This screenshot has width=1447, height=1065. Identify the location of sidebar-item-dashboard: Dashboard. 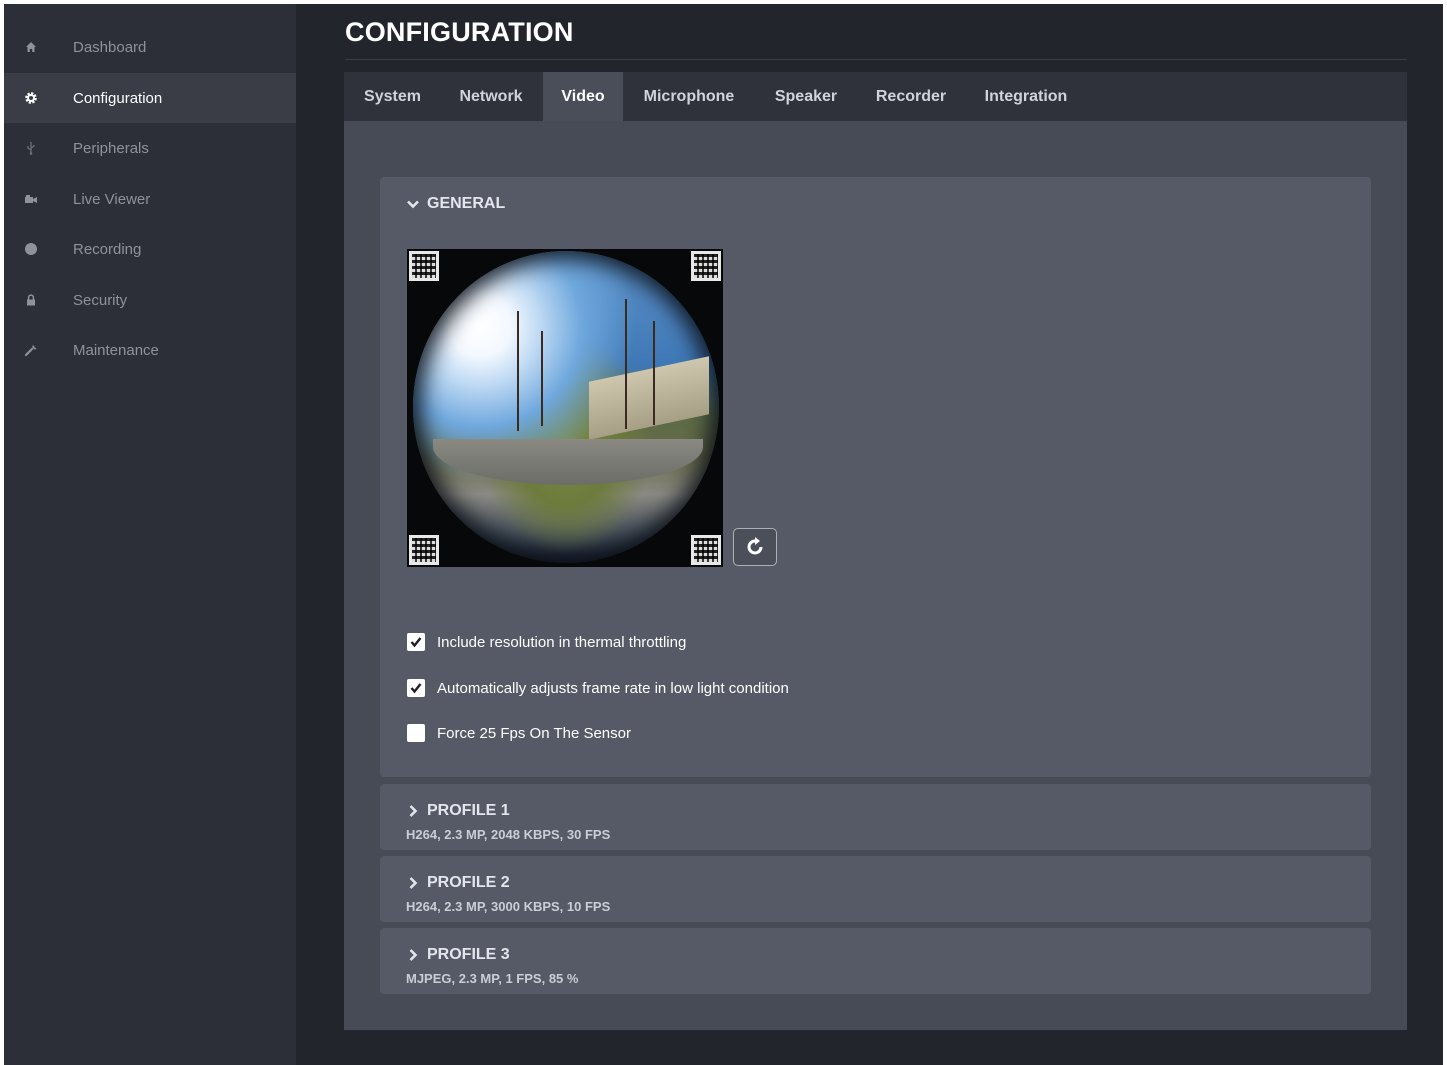
(150, 47).